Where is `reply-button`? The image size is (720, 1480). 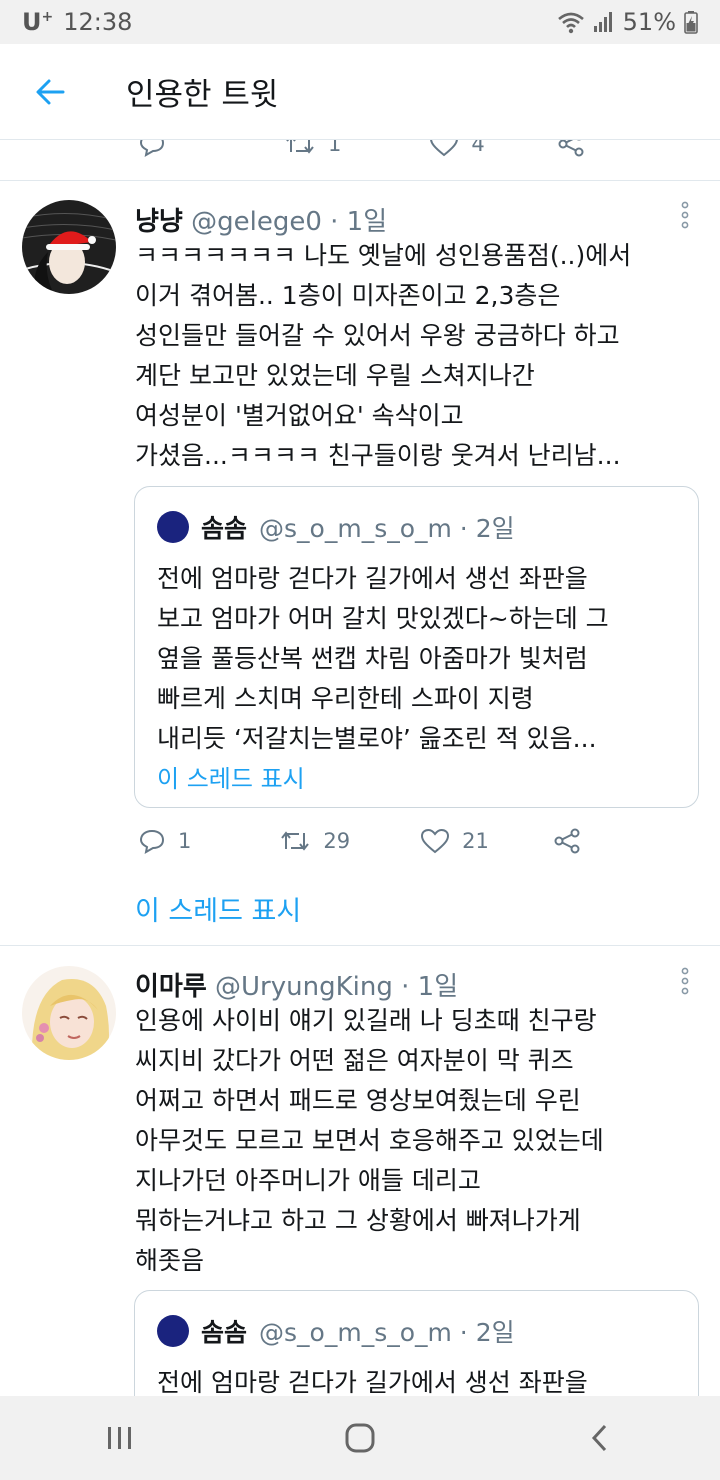
reply-button is located at coordinates (152, 149).